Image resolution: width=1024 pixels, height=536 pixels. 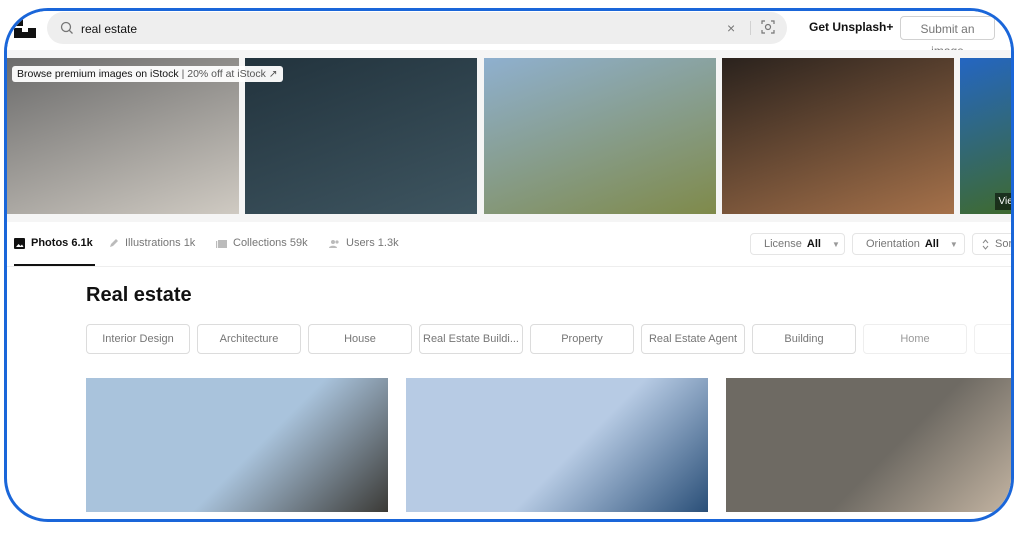 I want to click on tab-collections: Collections 59k, so click(x=262, y=243).